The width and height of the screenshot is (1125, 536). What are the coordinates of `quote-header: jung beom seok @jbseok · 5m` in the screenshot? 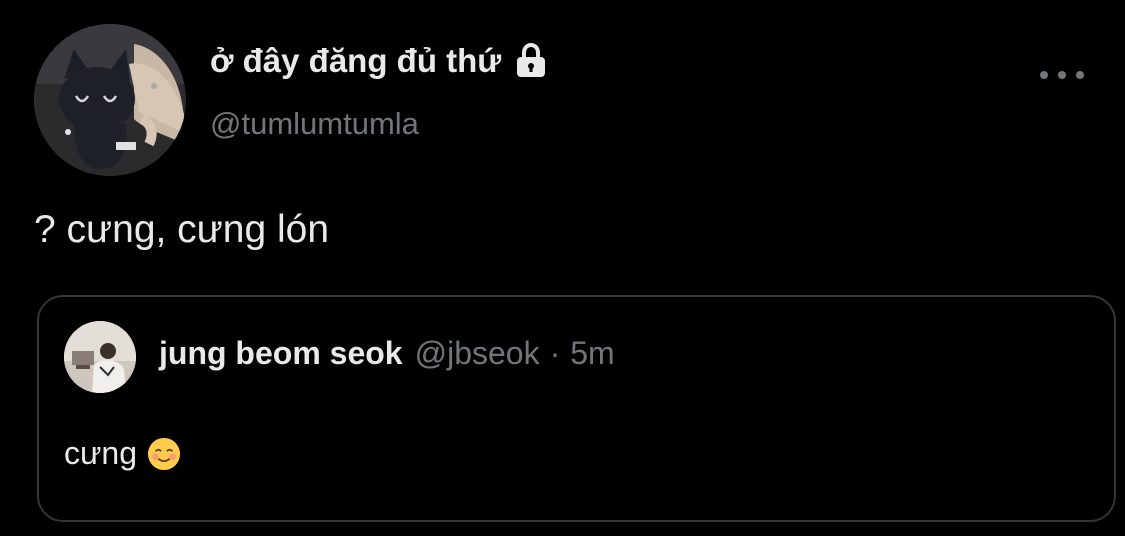 It's located at (387, 353).